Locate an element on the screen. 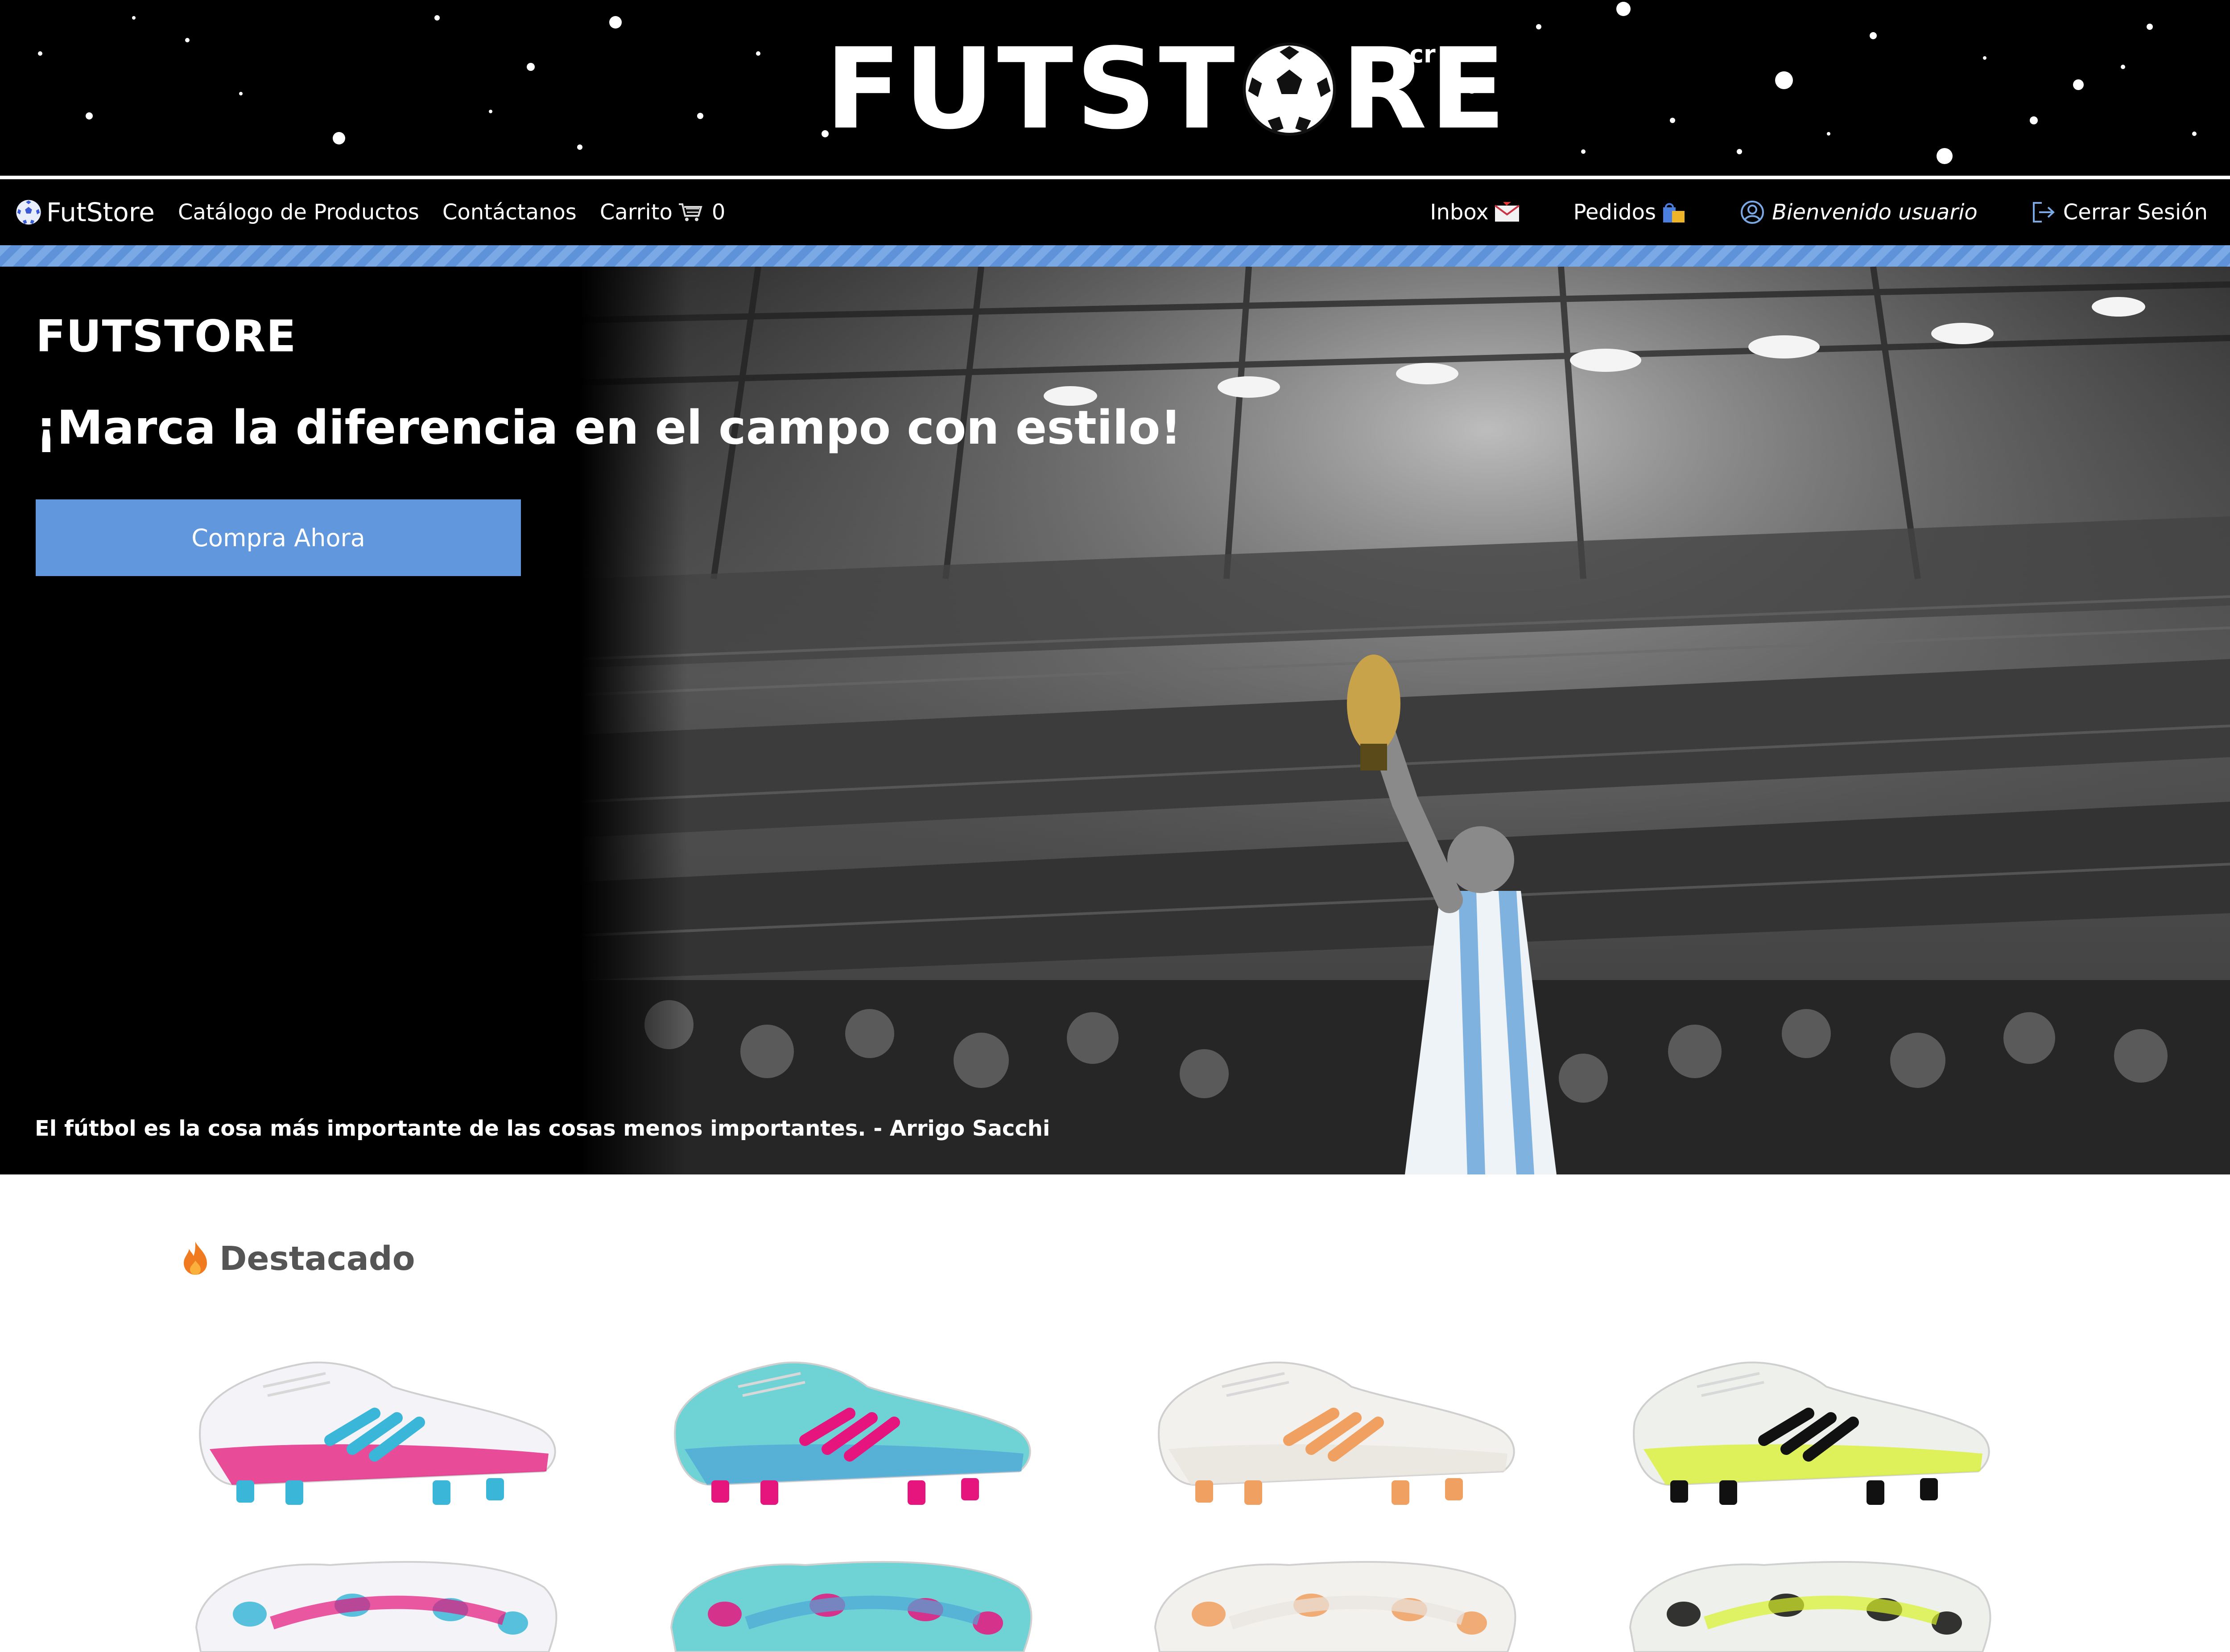 The height and width of the screenshot is (1652, 2230). nav-inbox-link: Inbox is located at coordinates (1475, 212).